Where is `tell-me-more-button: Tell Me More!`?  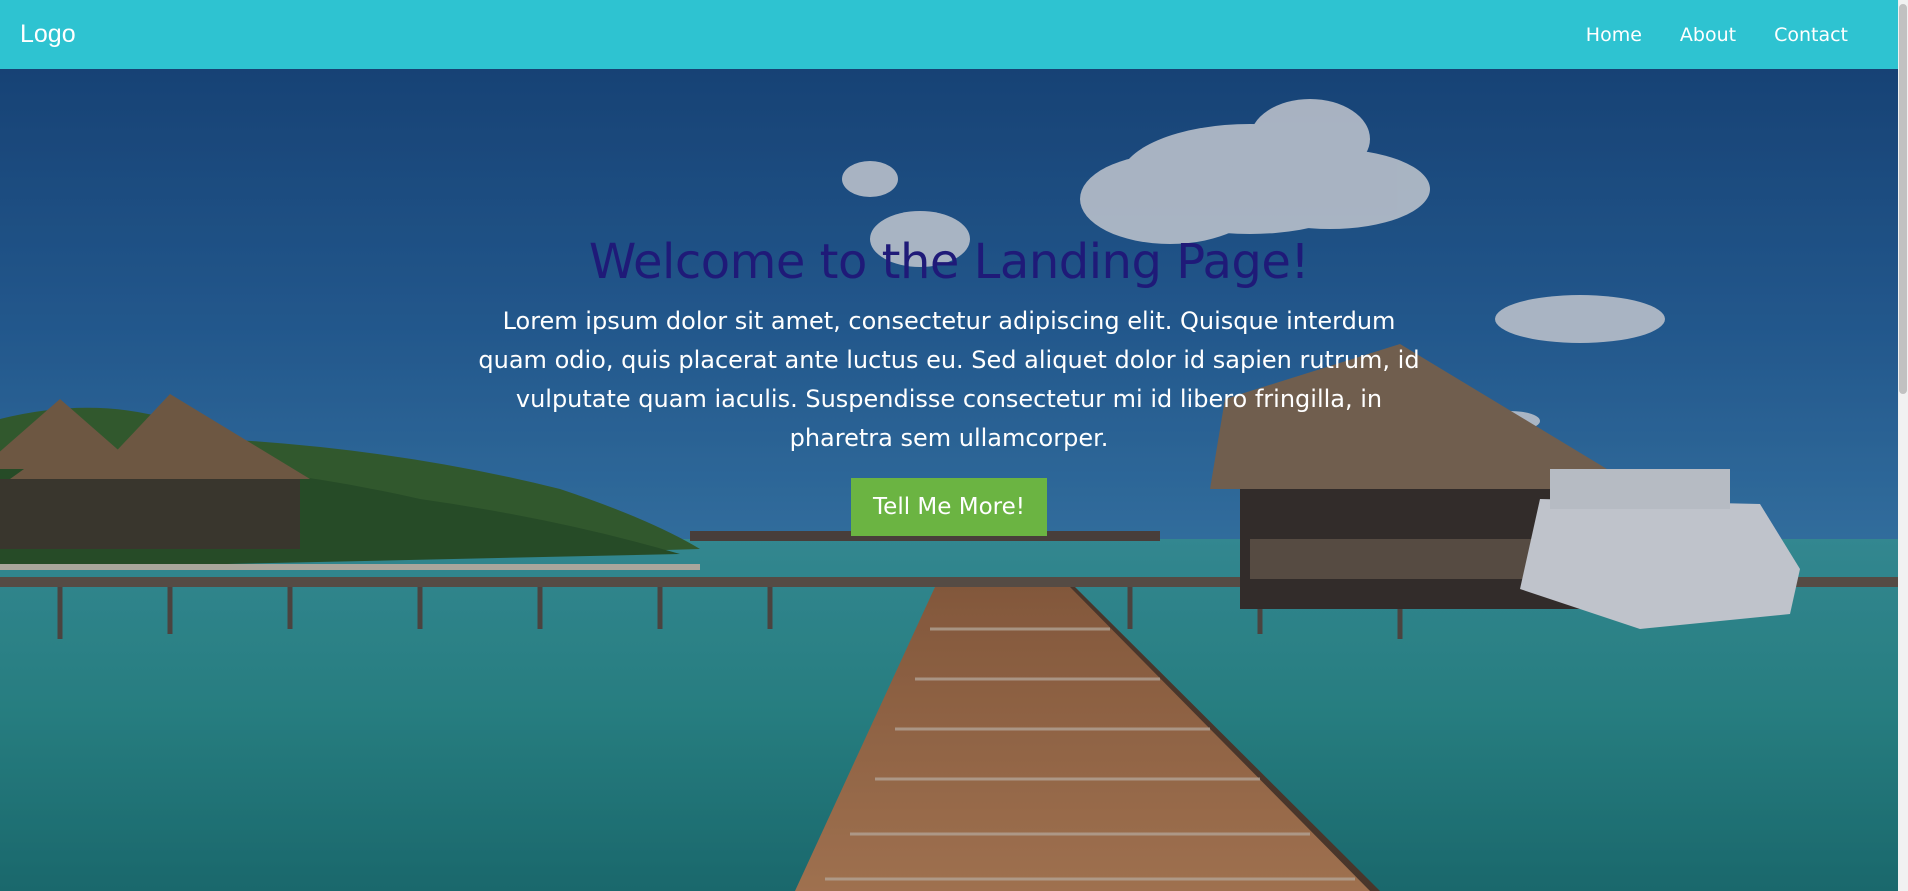 tell-me-more-button: Tell Me More! is located at coordinates (949, 507).